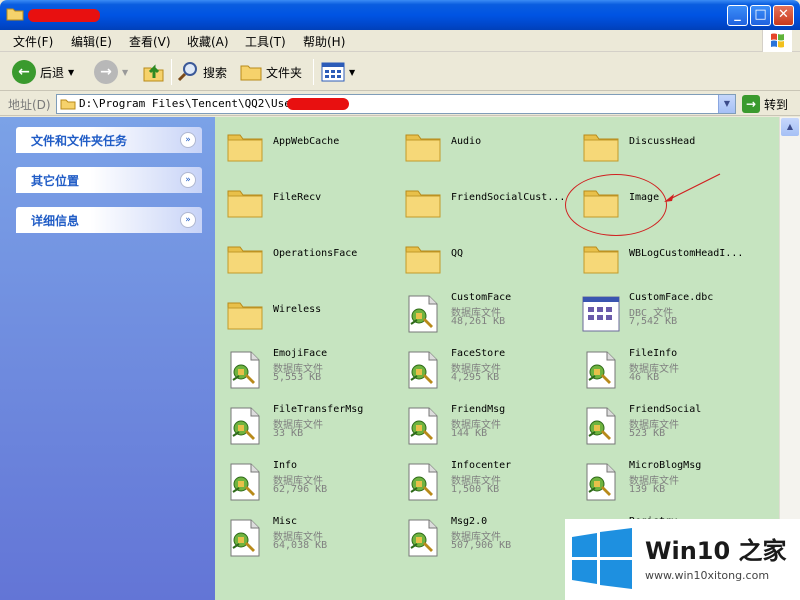  Describe the element at coordinates (43, 72) in the screenshot. I see `back-button: ← 后退 ▼` at that location.